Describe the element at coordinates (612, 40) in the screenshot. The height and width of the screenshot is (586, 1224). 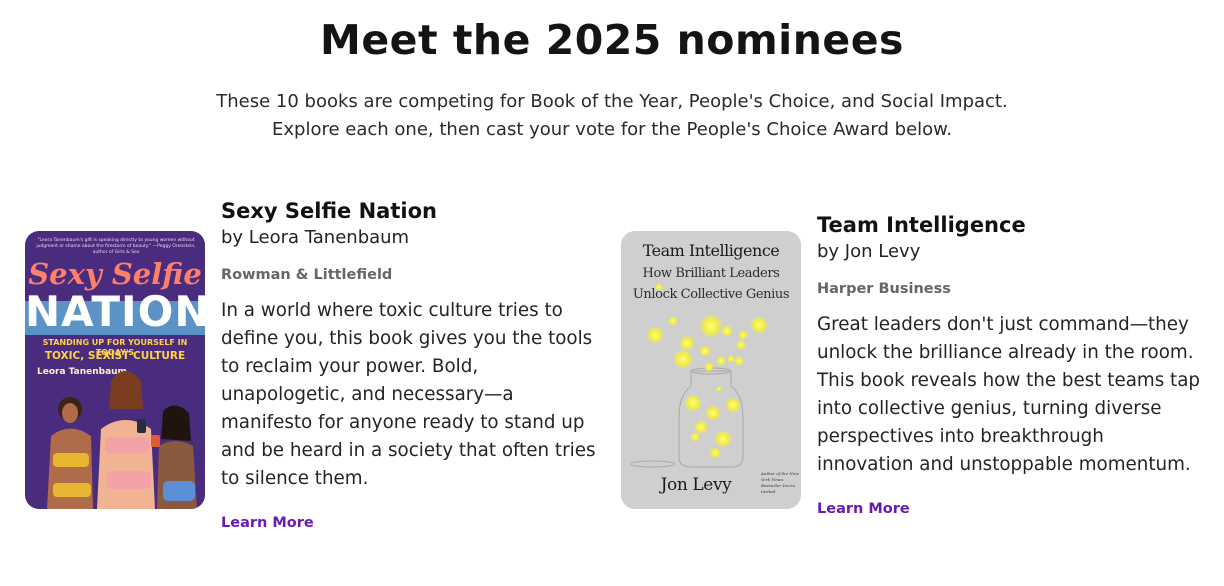
I see `page-title: Meet the 2025 nominees` at that location.